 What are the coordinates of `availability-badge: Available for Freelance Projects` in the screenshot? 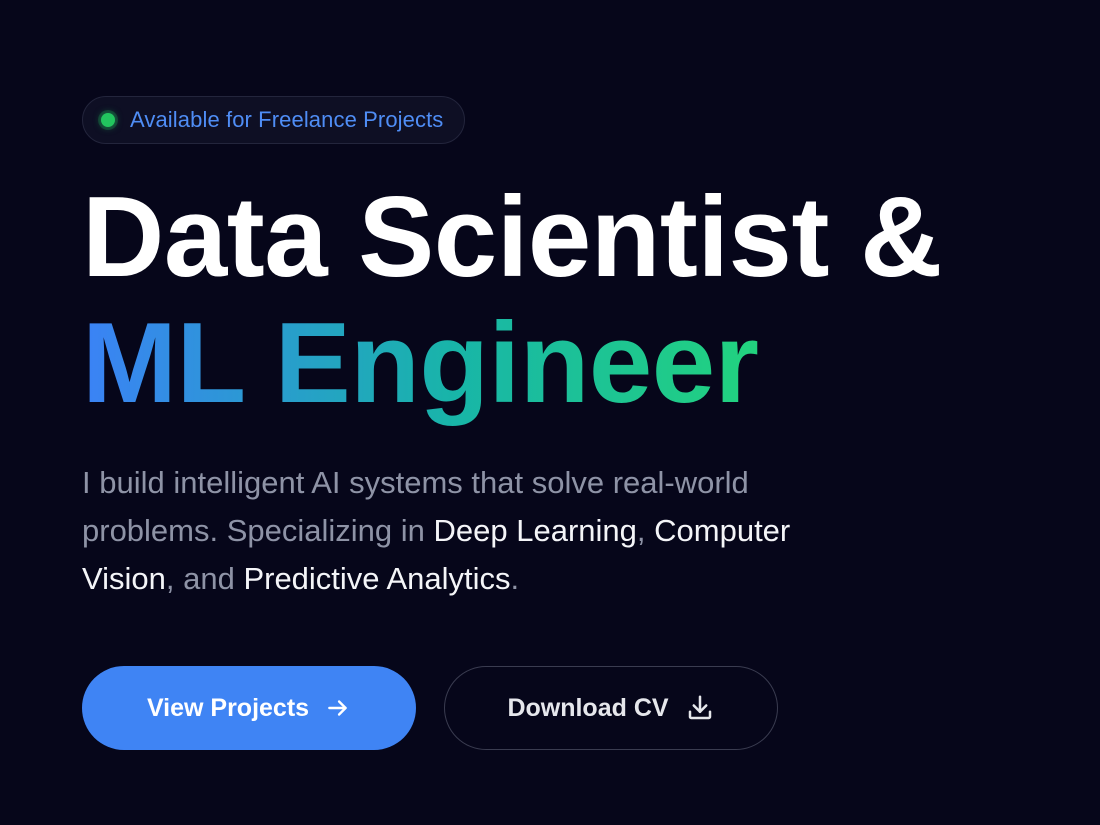 It's located at (274, 120).